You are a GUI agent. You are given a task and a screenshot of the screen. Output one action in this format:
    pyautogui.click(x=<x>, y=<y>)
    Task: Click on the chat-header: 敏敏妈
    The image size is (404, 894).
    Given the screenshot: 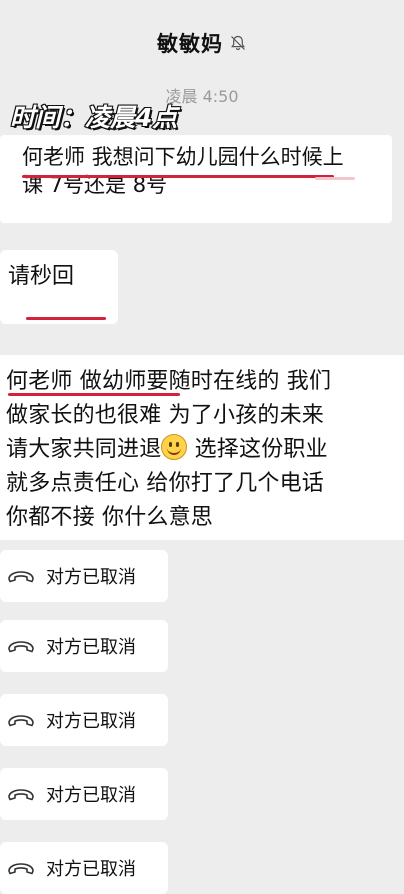 What is the action you would take?
    pyautogui.click(x=202, y=41)
    